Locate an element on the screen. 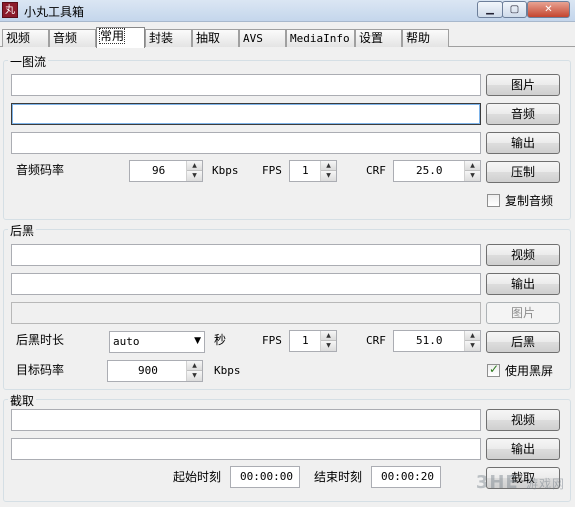 The width and height of the screenshot is (575, 507). black-tail-image-path is located at coordinates (246, 313).